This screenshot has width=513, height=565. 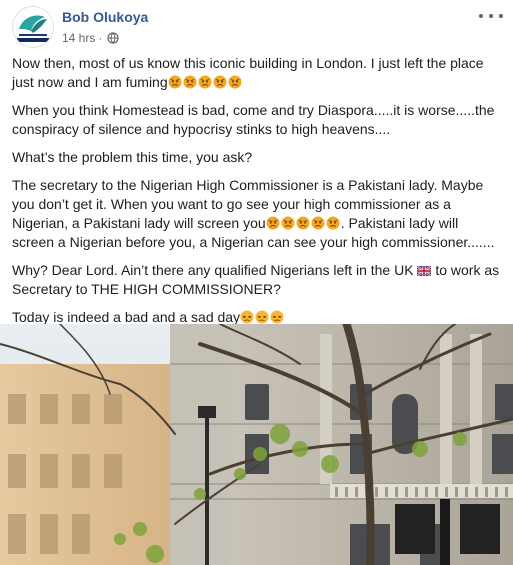 What do you see at coordinates (258, 157) in the screenshot?
I see `post-paragraph-3: What’s the problem this time, you ask?` at bounding box center [258, 157].